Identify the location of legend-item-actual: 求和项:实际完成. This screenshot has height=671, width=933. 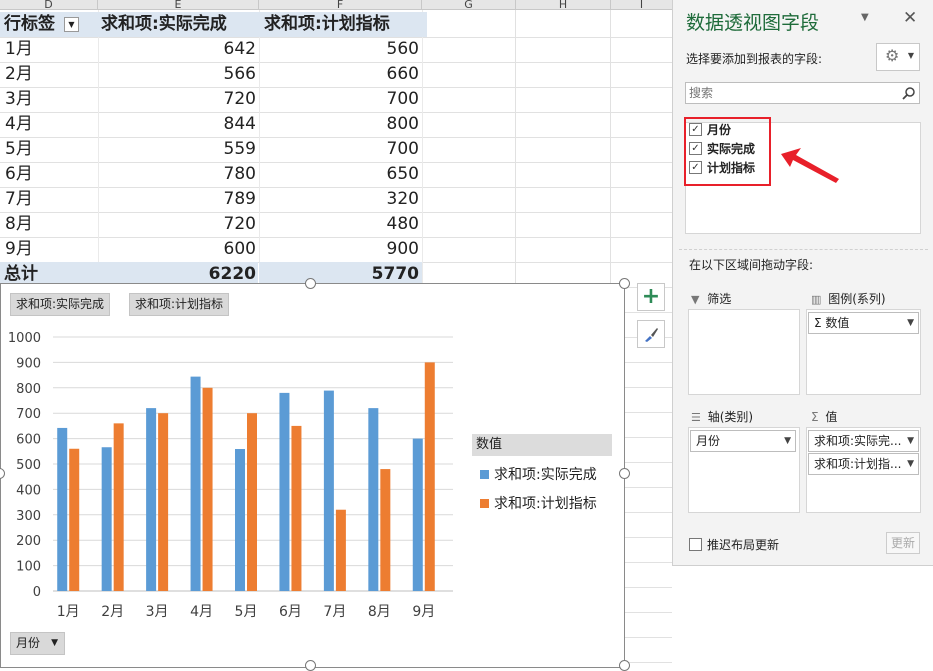
(538, 474).